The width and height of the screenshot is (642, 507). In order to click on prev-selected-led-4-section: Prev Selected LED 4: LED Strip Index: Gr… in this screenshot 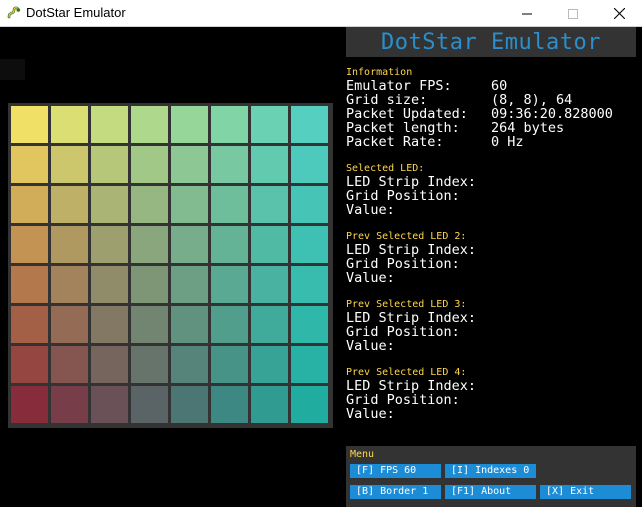, I will do `click(492, 394)`.